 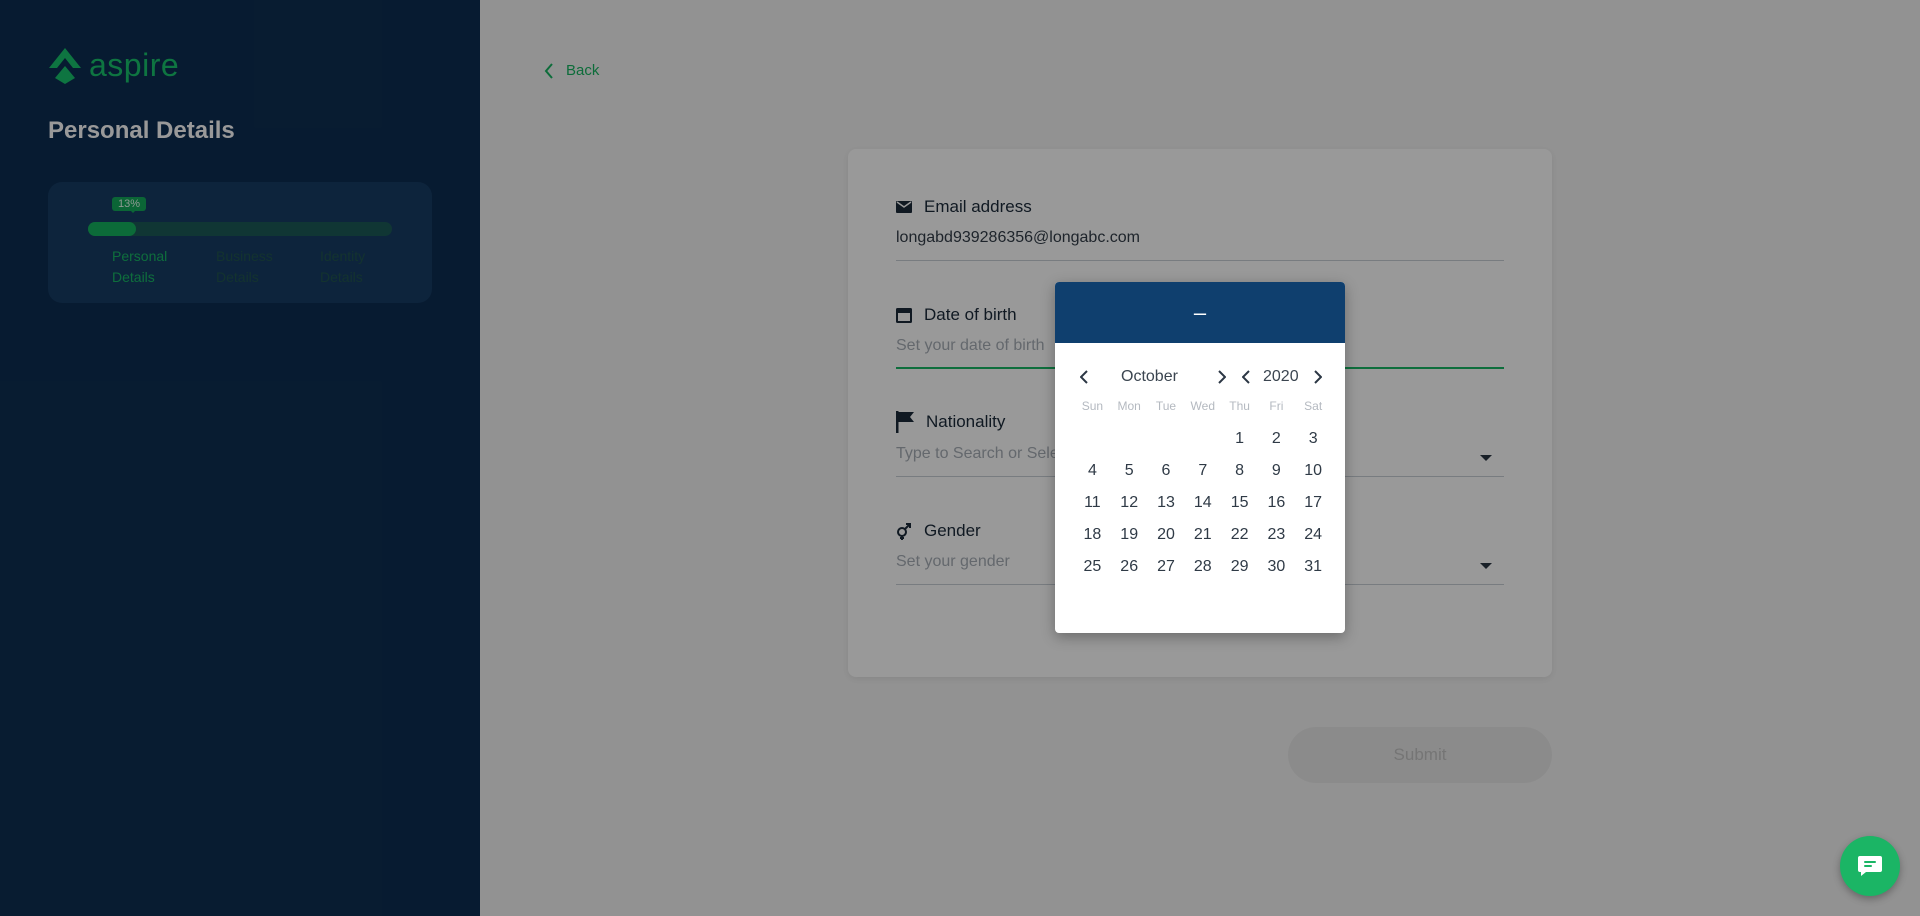 What do you see at coordinates (1313, 508) in the screenshot?
I see `day-cell: 17` at bounding box center [1313, 508].